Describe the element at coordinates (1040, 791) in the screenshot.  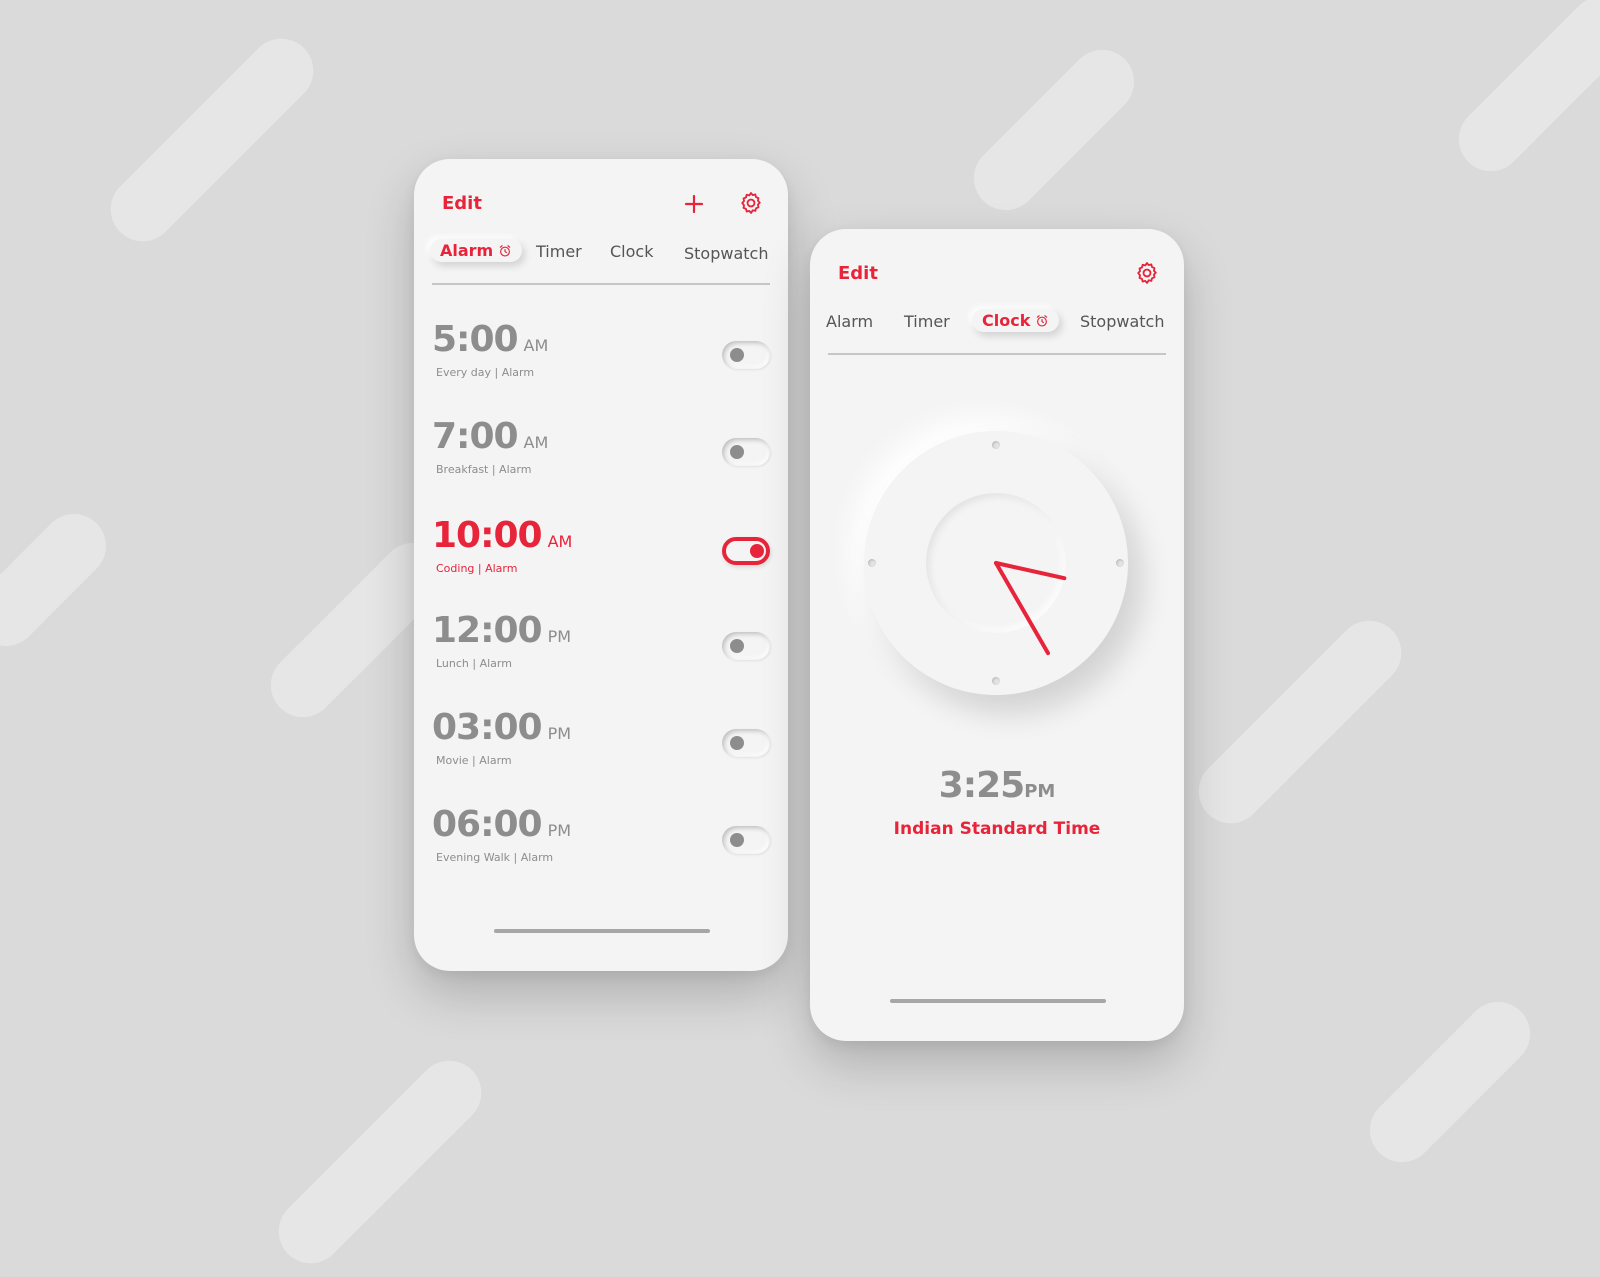
I see `time-ampm: PM` at that location.